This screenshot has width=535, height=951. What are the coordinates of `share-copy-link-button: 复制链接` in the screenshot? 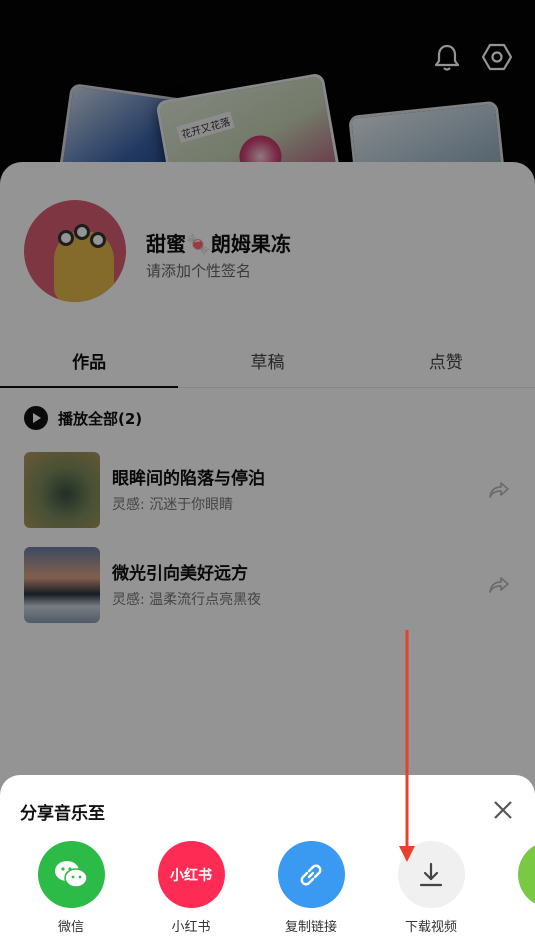 It's located at (311, 888).